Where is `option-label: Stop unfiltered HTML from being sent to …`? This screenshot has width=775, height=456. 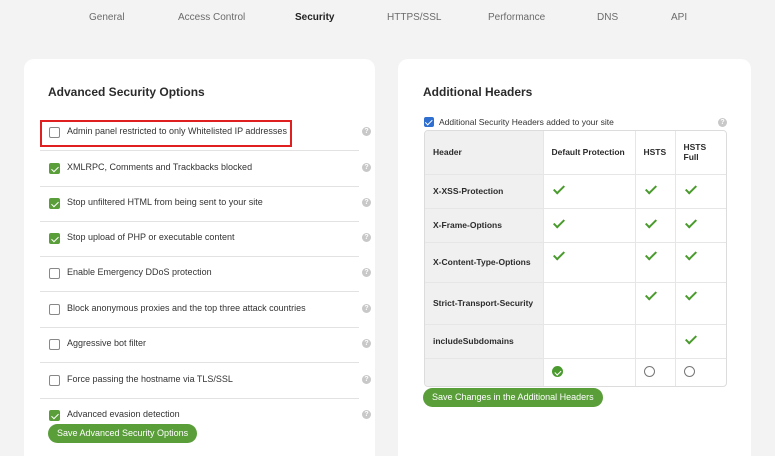
option-label: Stop unfiltered HTML from being sent to … is located at coordinates (165, 202).